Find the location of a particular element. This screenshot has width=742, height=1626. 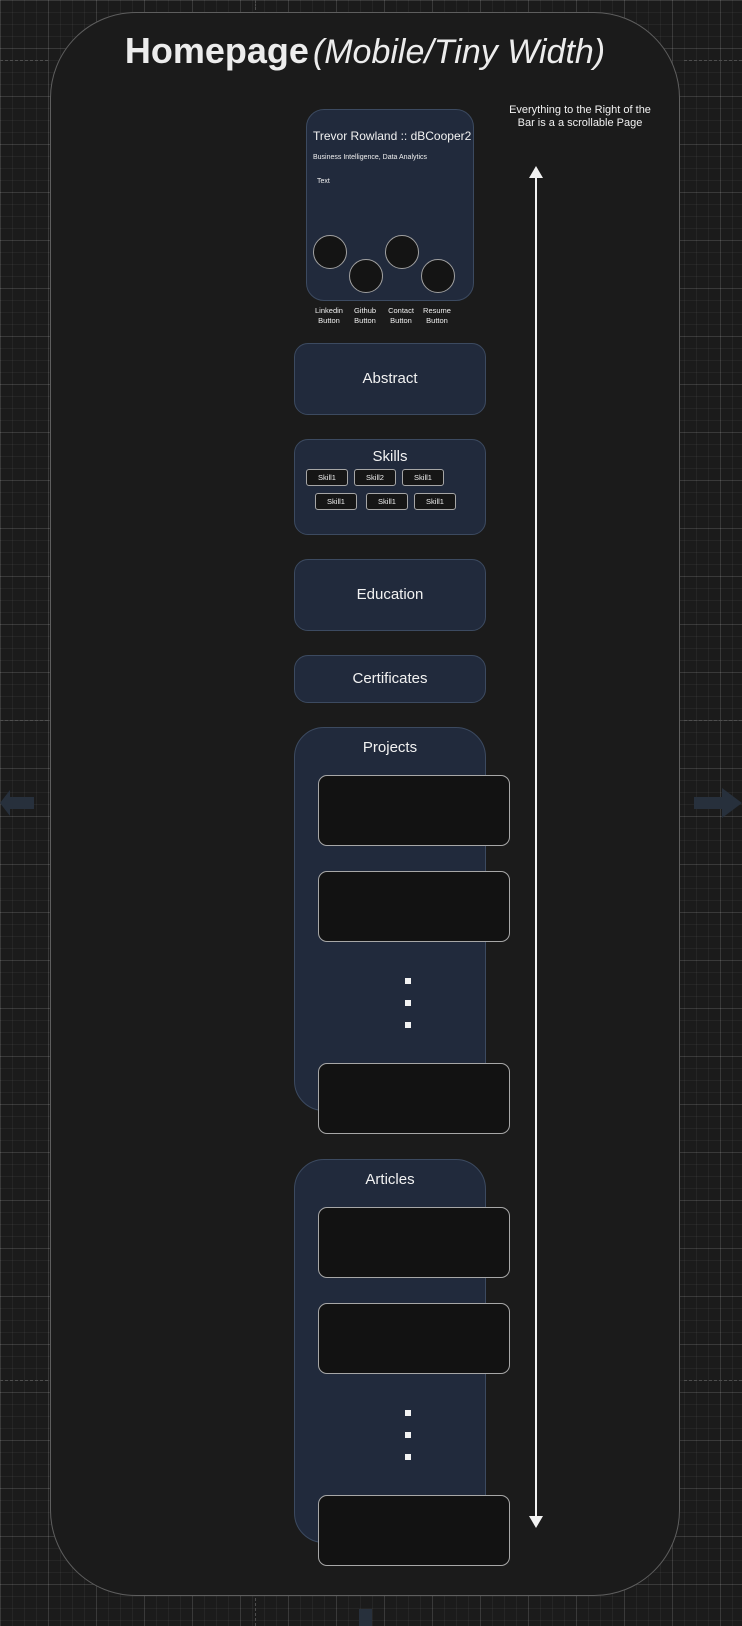

page-title: Homepage (Mobile/Tiny Width) is located at coordinates (365, 51).